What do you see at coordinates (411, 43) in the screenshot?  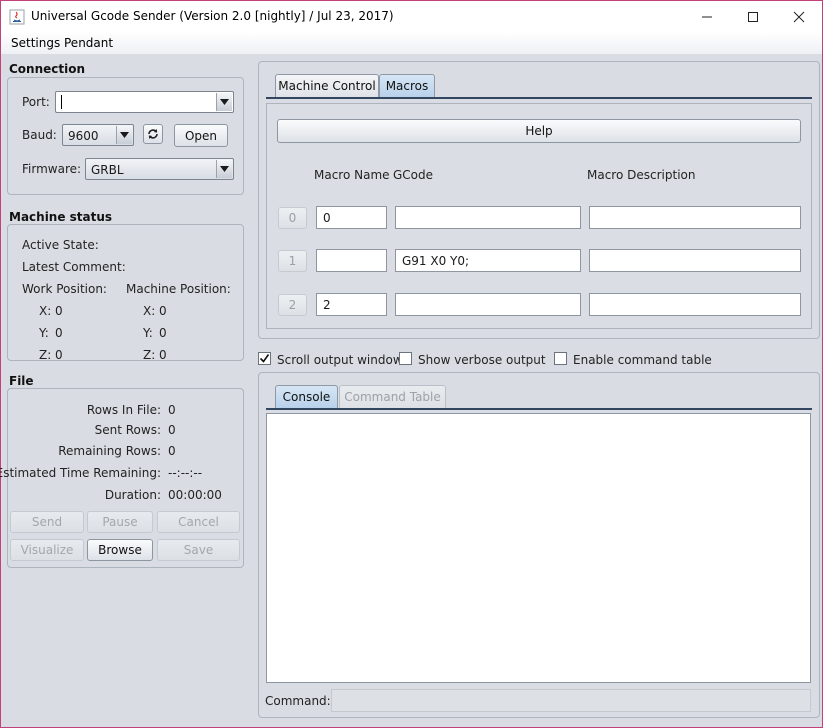 I see `menu-bar: Settings Pendant` at bounding box center [411, 43].